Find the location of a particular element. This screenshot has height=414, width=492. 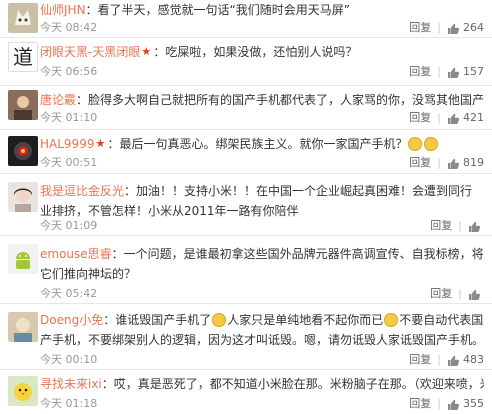

username-link: emouse思睿 is located at coordinates (76, 254).